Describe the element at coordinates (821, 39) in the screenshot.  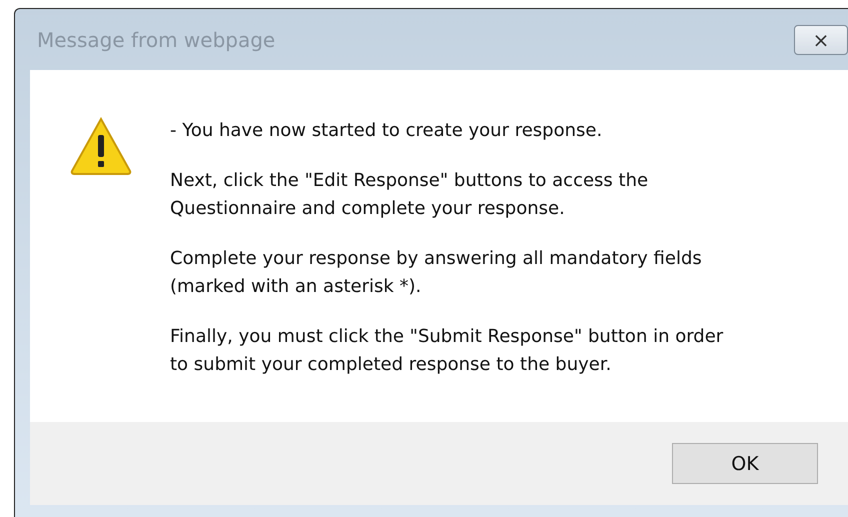
I see `close-button: ⨯` at that location.